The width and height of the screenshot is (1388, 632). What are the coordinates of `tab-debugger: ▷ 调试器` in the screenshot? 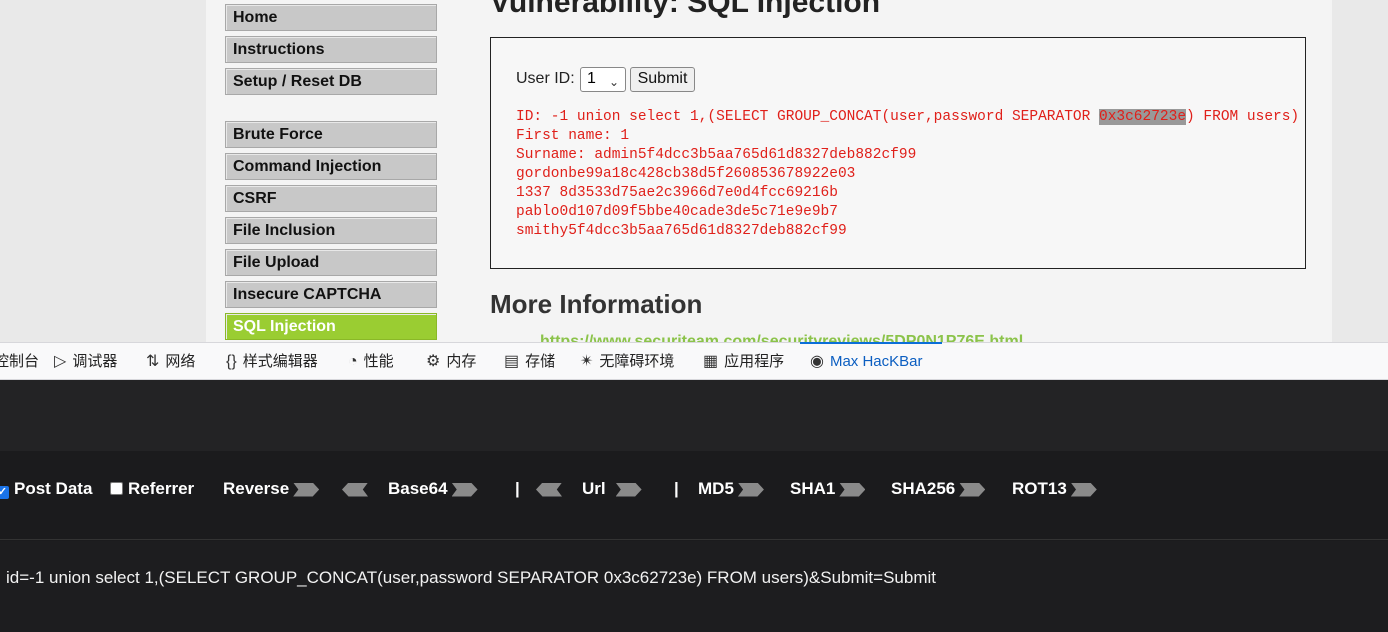 It's located at (85, 361).